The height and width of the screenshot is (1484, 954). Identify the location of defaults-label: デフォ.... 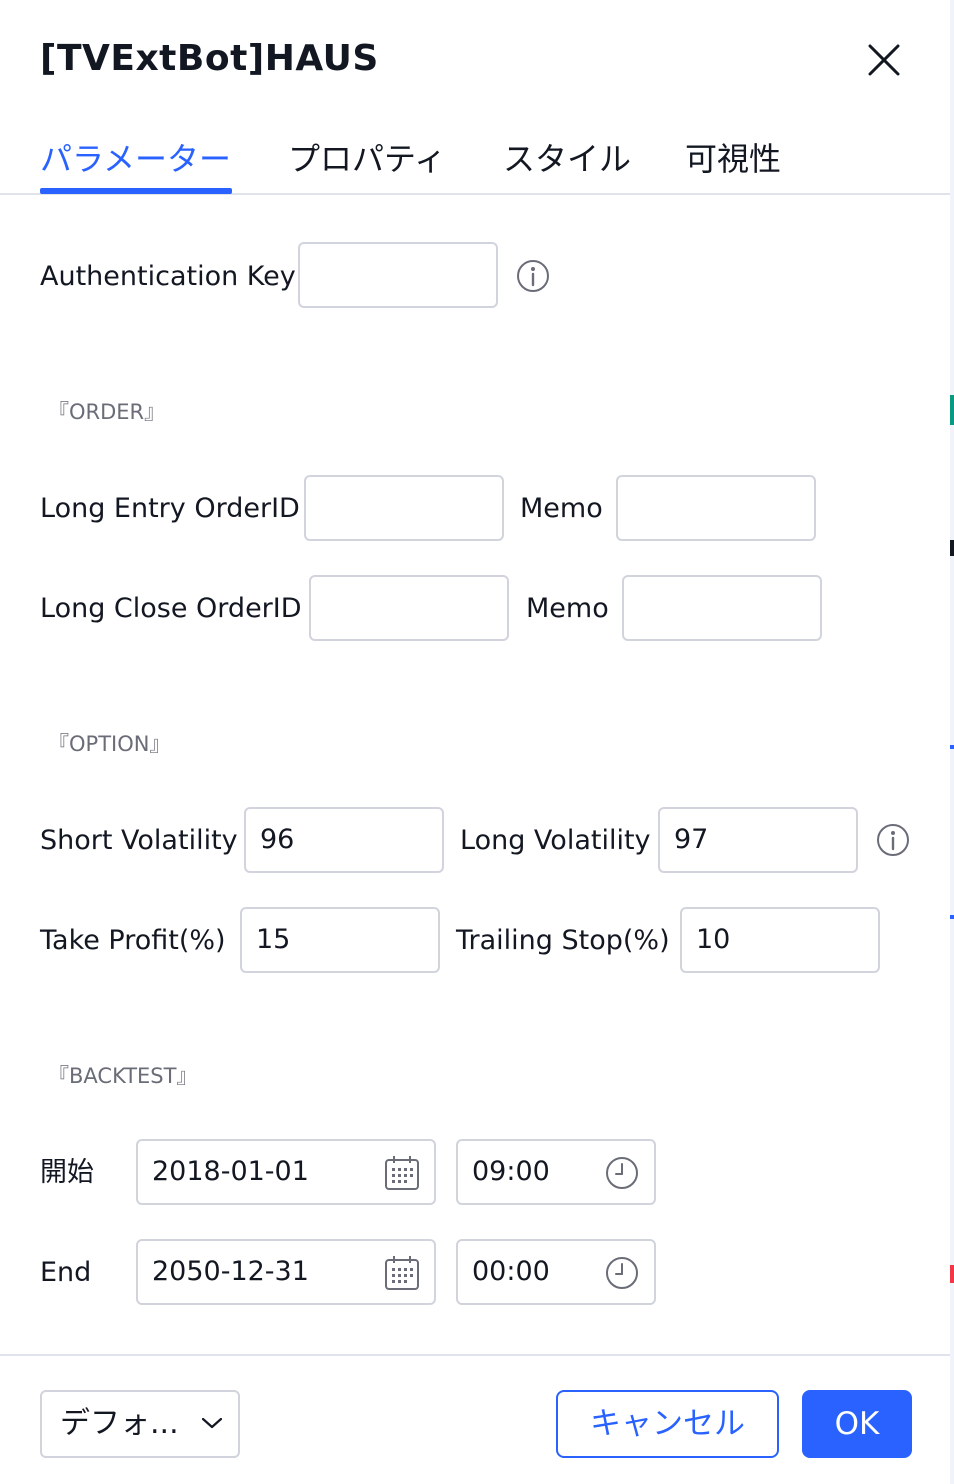
(119, 1423).